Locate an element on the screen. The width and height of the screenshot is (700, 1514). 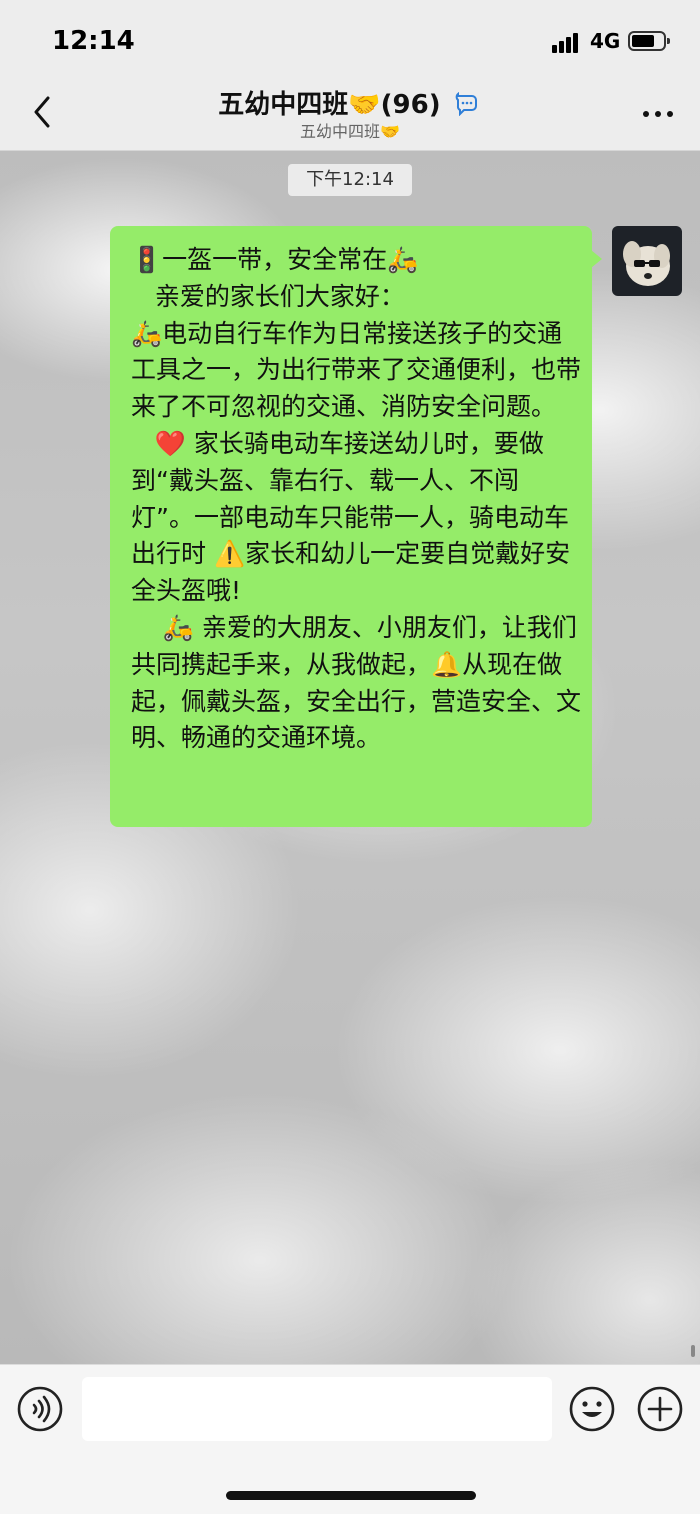
dog-avatar-icon is located at coordinates (647, 261).